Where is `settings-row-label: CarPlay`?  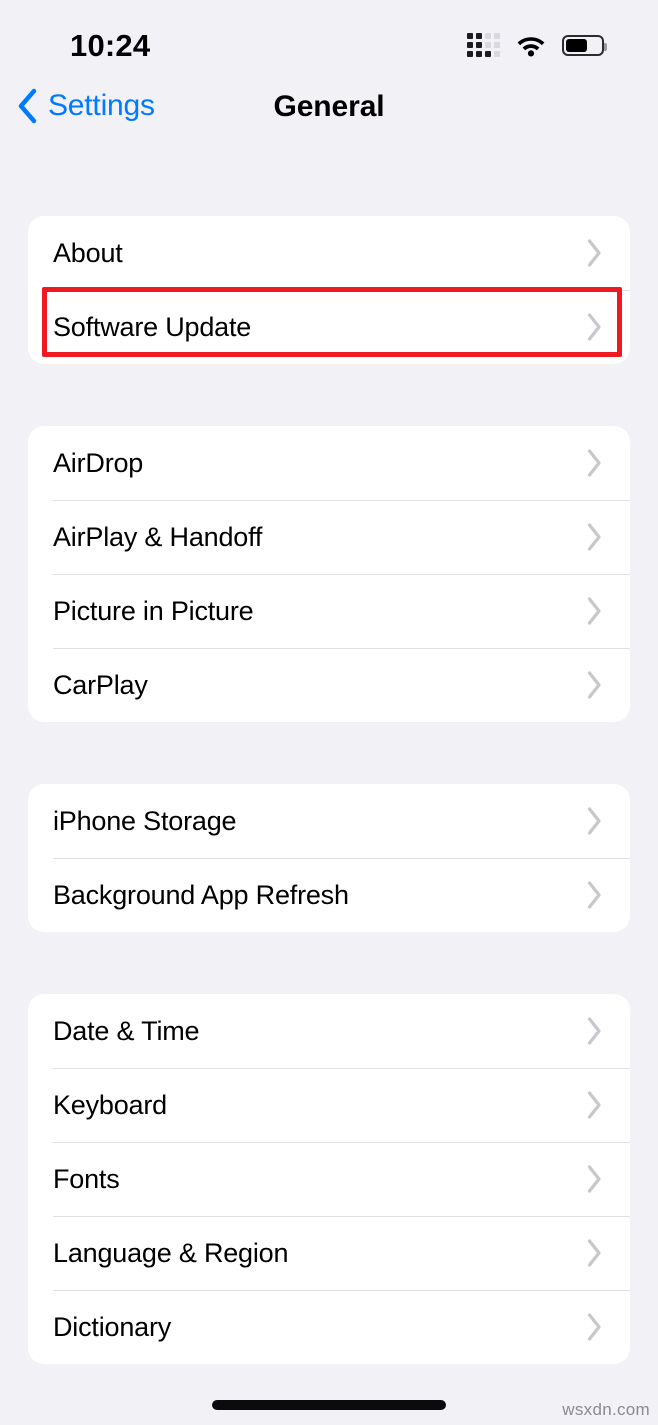
settings-row-label: CarPlay is located at coordinates (100, 684).